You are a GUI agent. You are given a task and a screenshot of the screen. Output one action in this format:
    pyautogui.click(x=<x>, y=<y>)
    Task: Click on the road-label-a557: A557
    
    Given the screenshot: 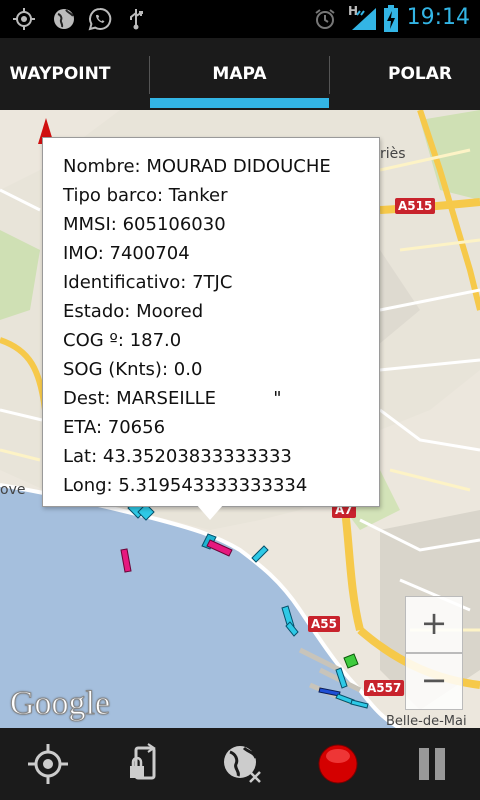 What is the action you would take?
    pyautogui.click(x=384, y=688)
    